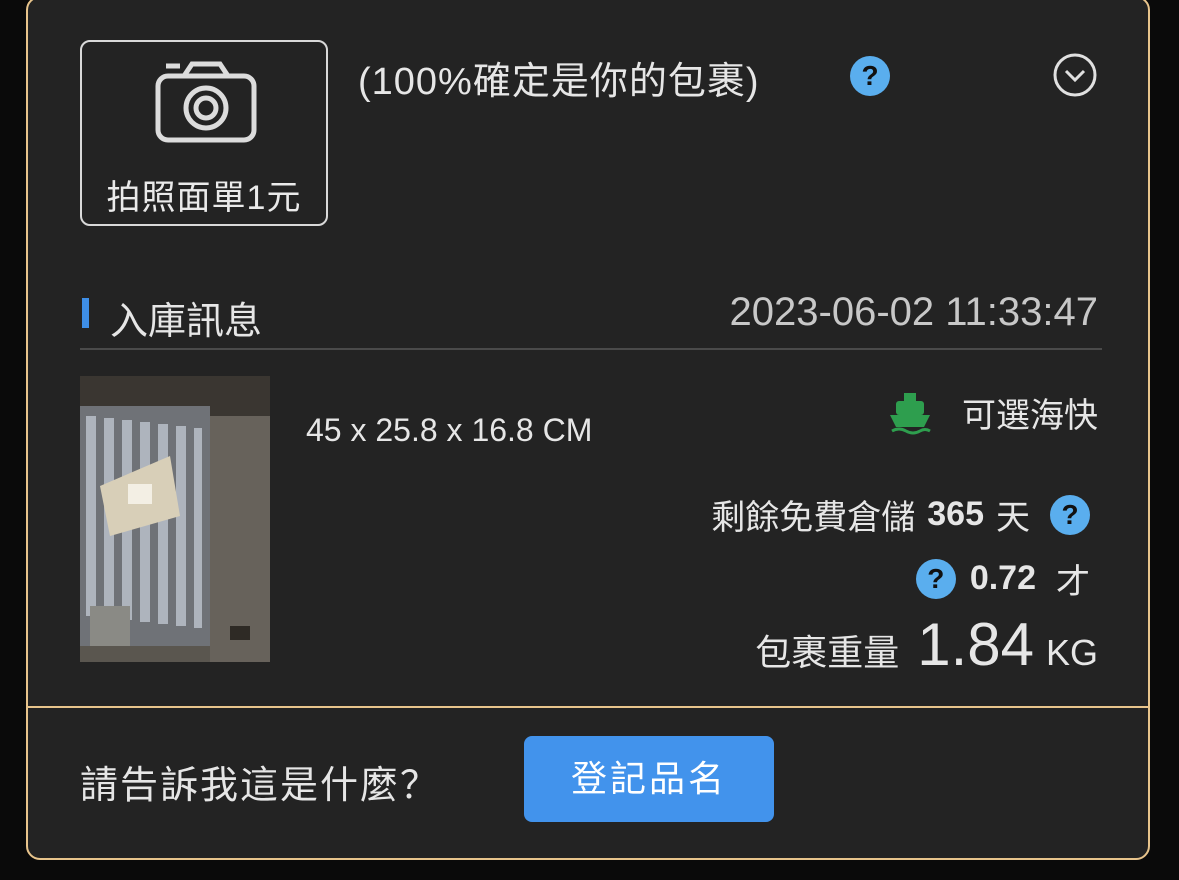 The height and width of the screenshot is (880, 1179). What do you see at coordinates (260, 786) in the screenshot?
I see `item-question: 請告訴我這是什麼？` at bounding box center [260, 786].